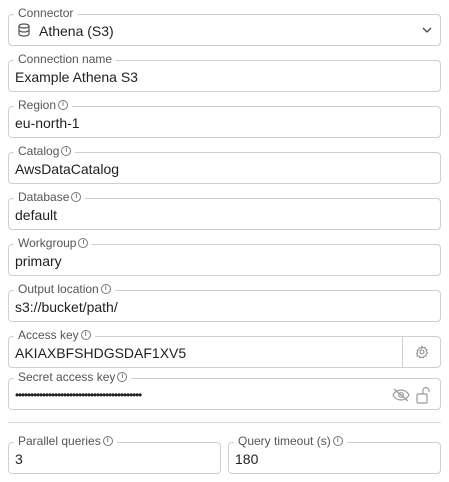 The width and height of the screenshot is (449, 482). Describe the element at coordinates (38, 261) in the screenshot. I see `workgroup-value: primary` at that location.